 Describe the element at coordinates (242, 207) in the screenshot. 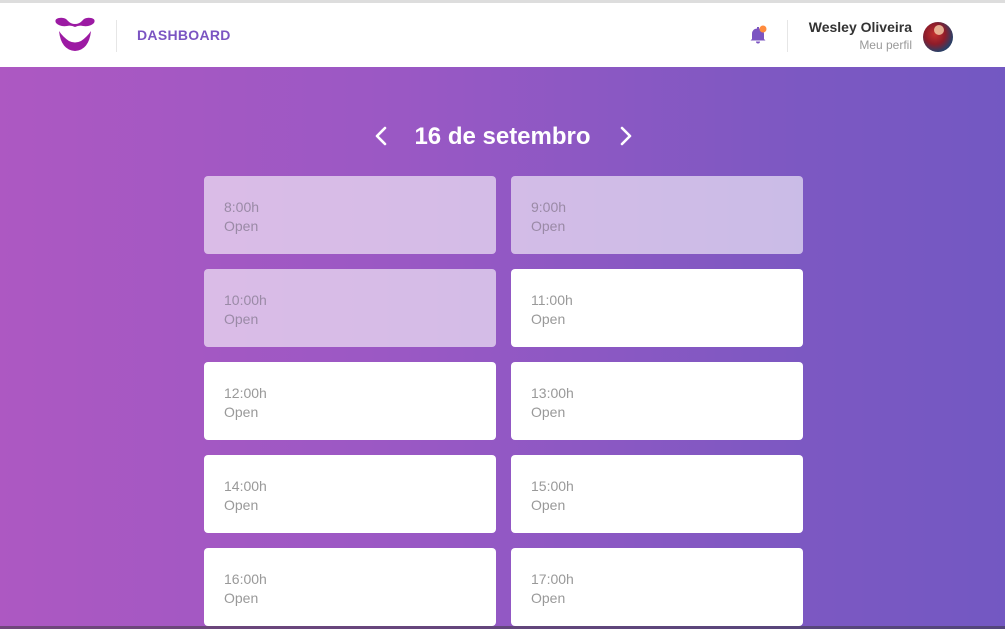

I see `slot-time: 8:00h` at that location.